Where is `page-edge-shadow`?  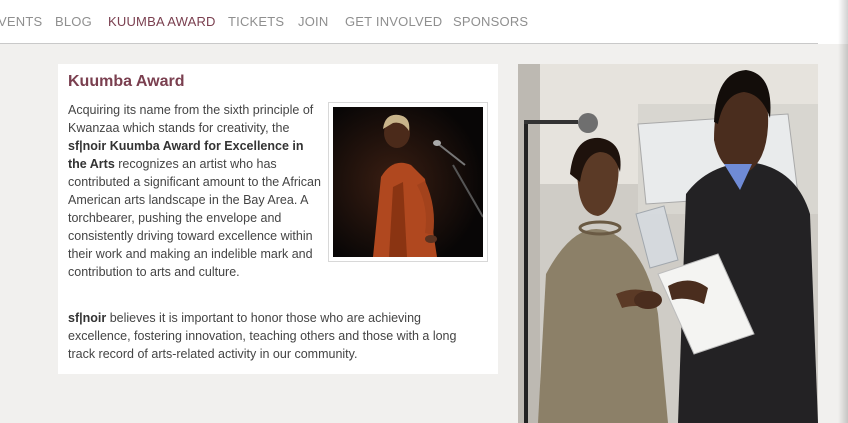
page-edge-shadow is located at coordinates (843, 211).